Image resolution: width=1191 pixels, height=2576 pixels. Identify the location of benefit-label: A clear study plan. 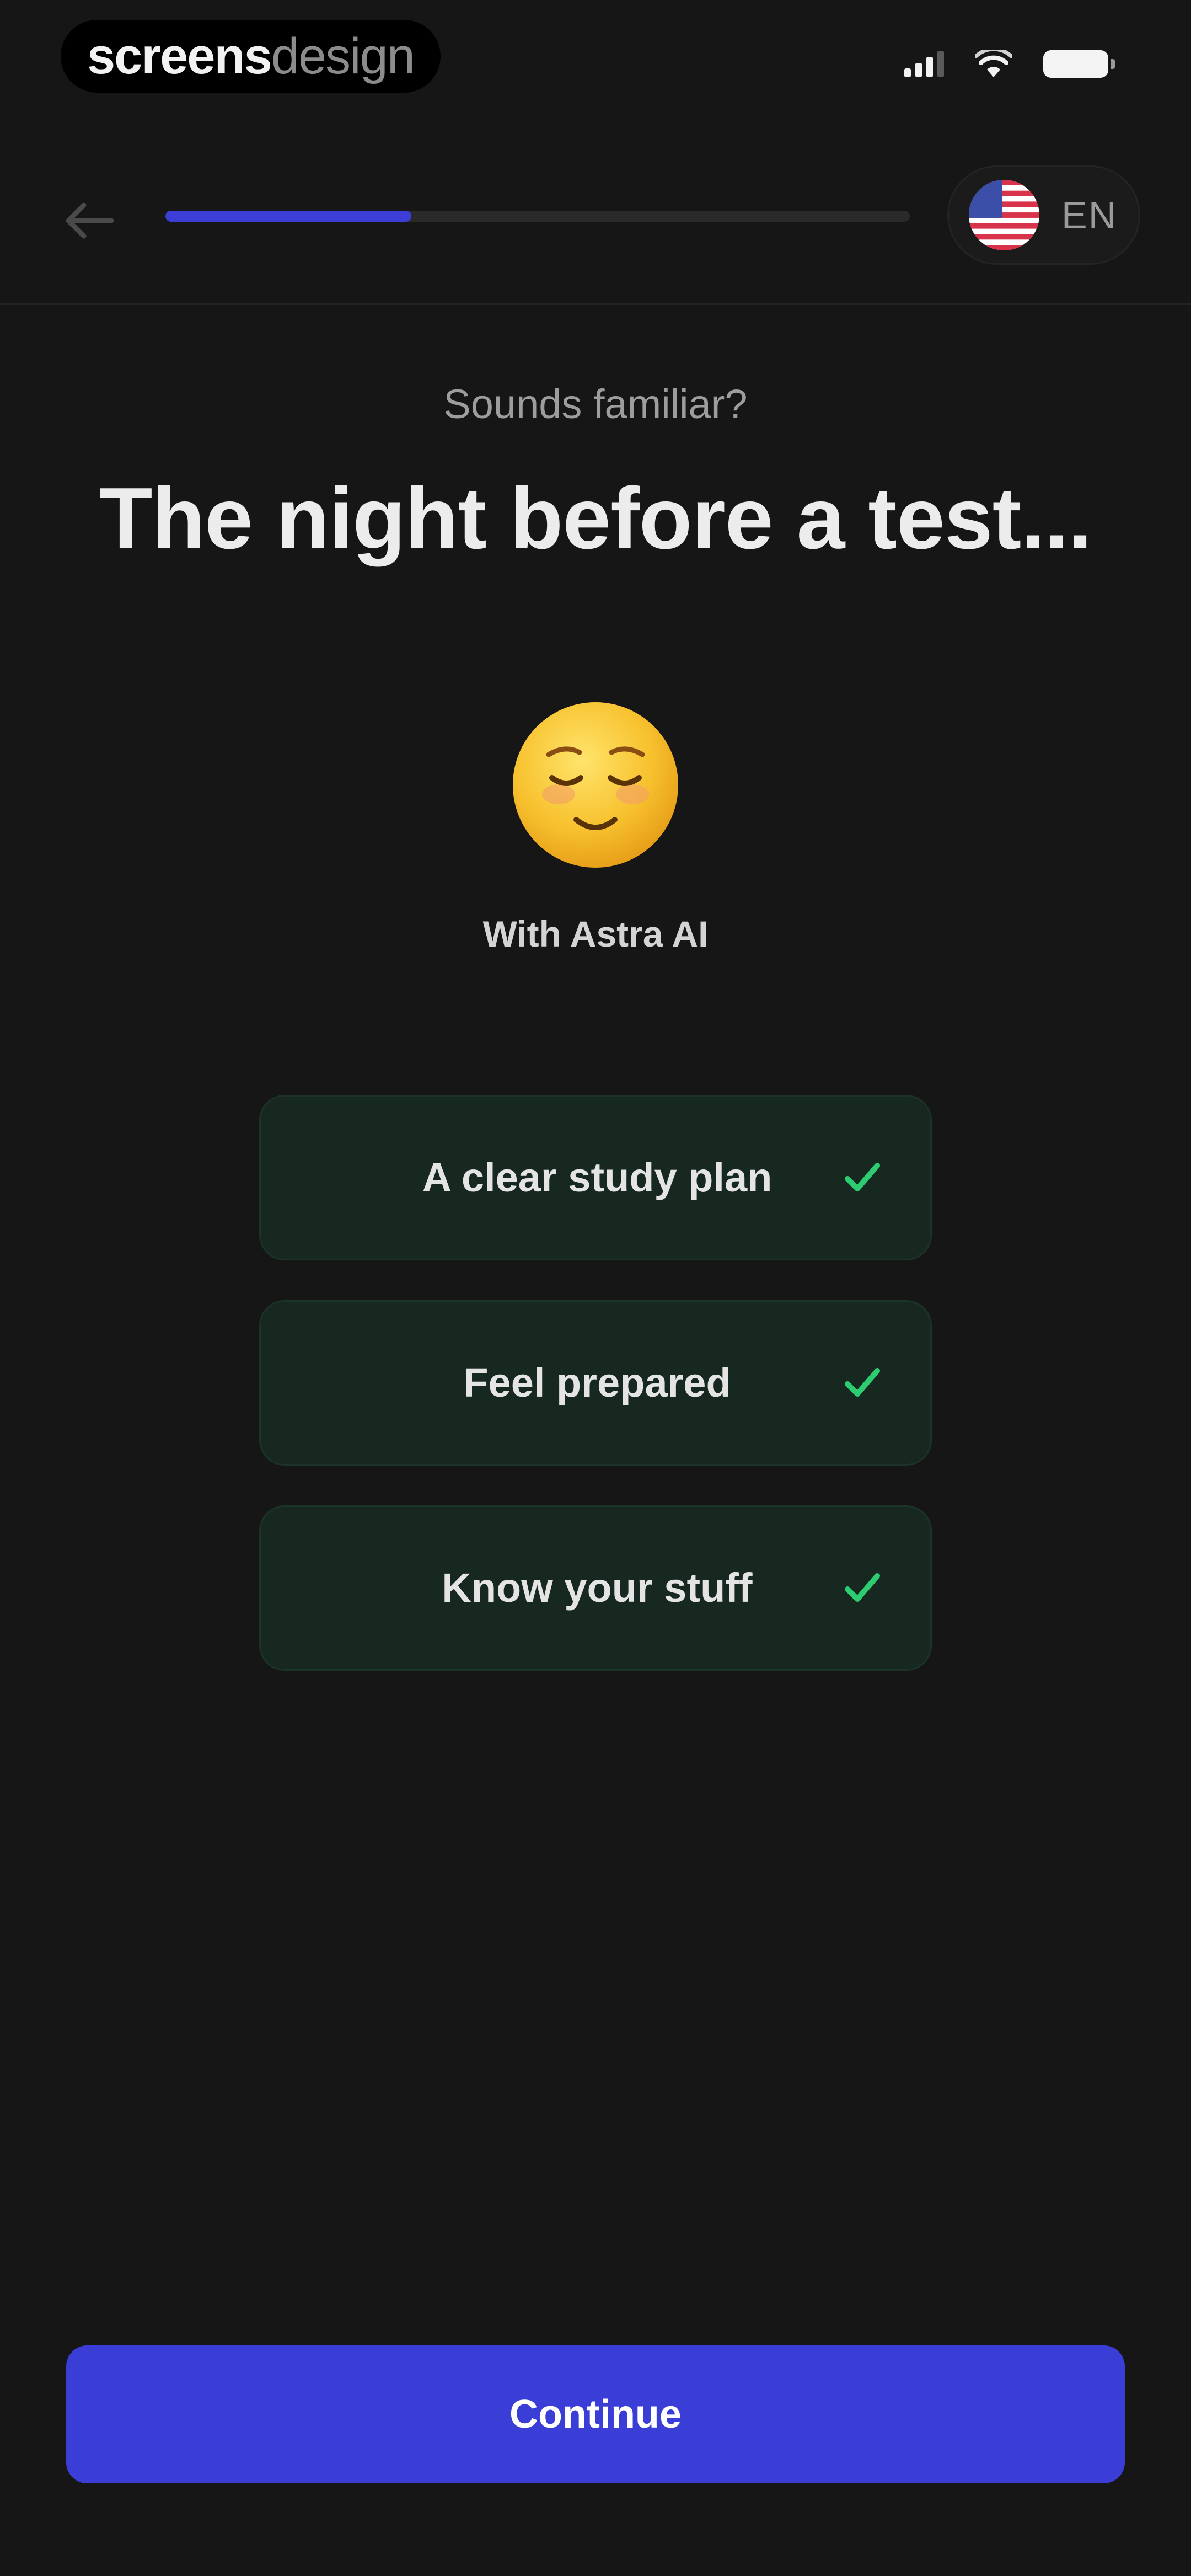
(597, 1177).